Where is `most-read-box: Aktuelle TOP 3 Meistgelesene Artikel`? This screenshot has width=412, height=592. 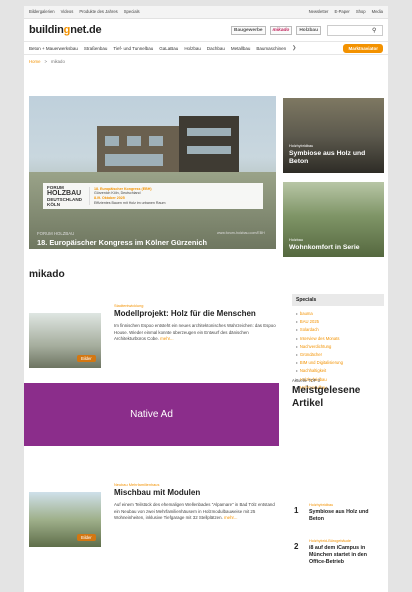
most-read-box: Aktuelle TOP 3 Meistgelesene Artikel is located at coordinates (338, 394).